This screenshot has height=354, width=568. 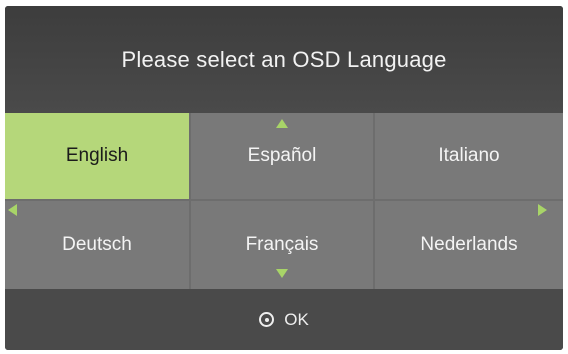 What do you see at coordinates (282, 123) in the screenshot?
I see `arrow-up-icon` at bounding box center [282, 123].